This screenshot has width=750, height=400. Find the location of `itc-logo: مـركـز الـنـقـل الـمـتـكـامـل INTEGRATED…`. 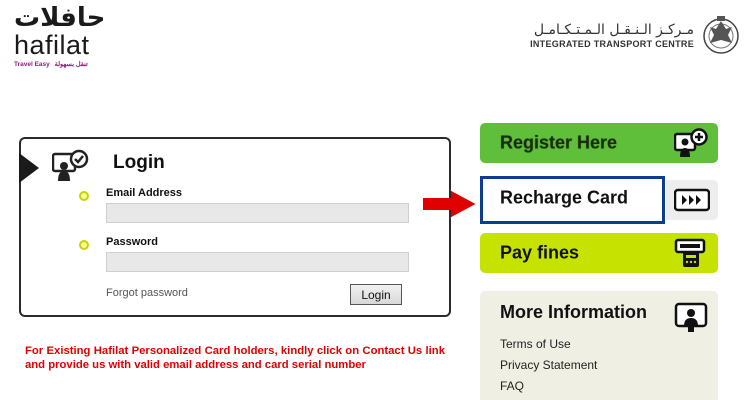

itc-logo: مـركـز الـنـقـل الـمـتـكـامـل INTEGRATED… is located at coordinates (635, 35).